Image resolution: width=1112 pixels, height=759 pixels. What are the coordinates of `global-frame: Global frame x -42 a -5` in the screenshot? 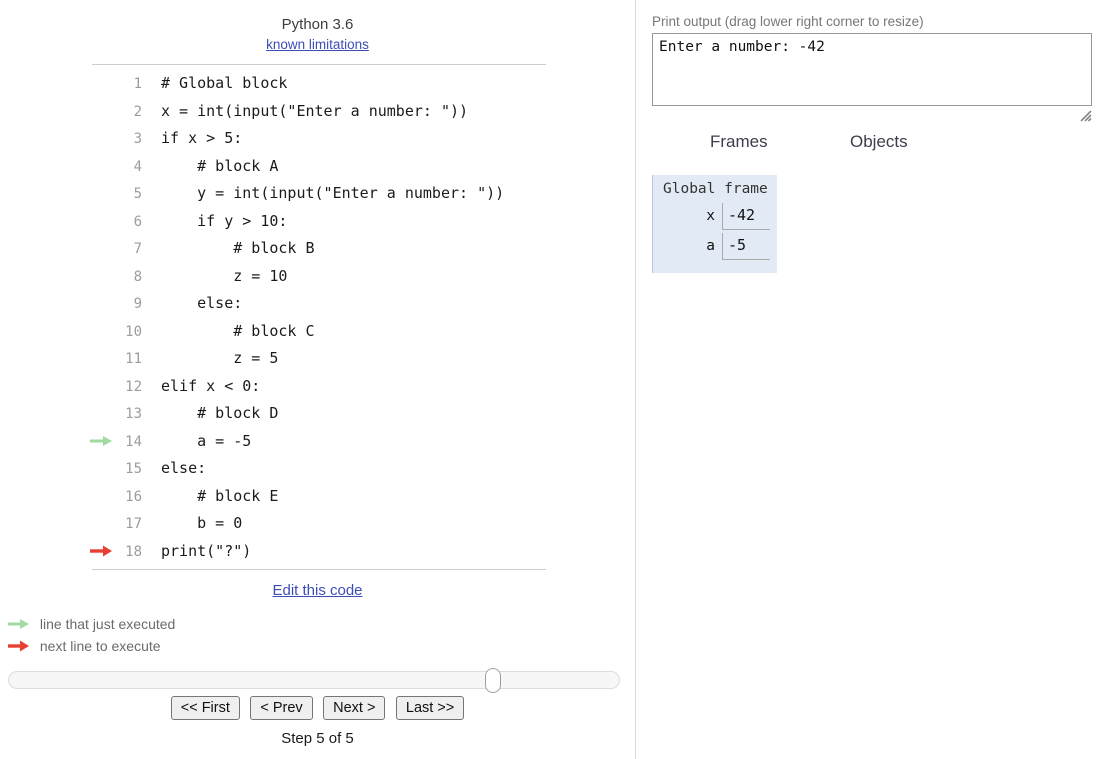 It's located at (714, 224).